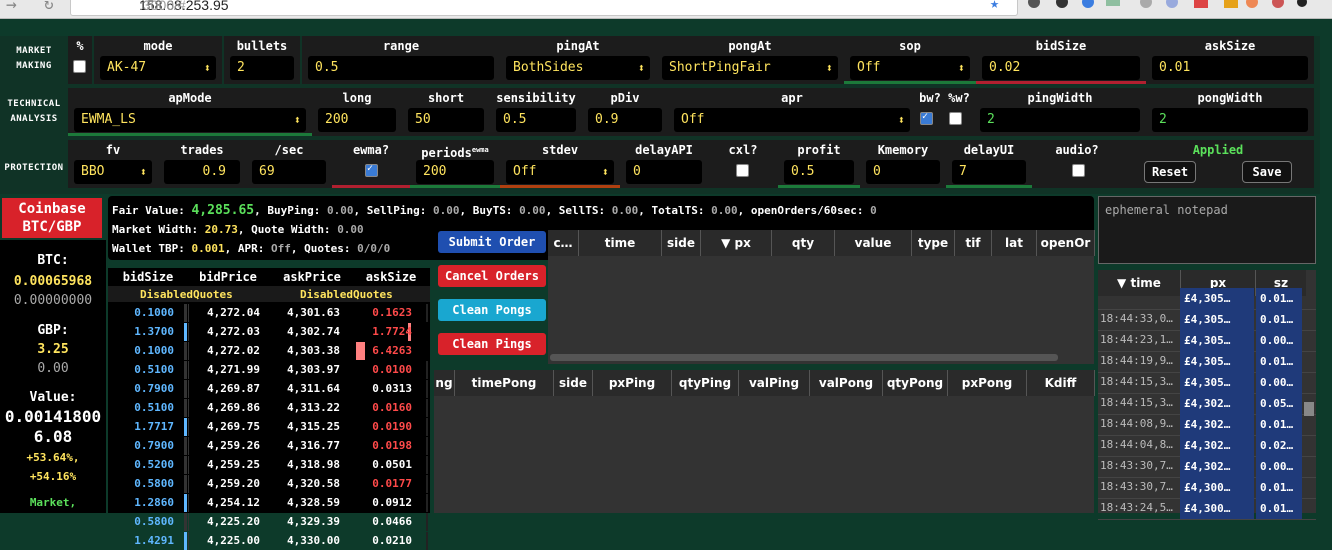 The image size is (1332, 550). I want to click on orders-scrollbar, so click(804, 357).